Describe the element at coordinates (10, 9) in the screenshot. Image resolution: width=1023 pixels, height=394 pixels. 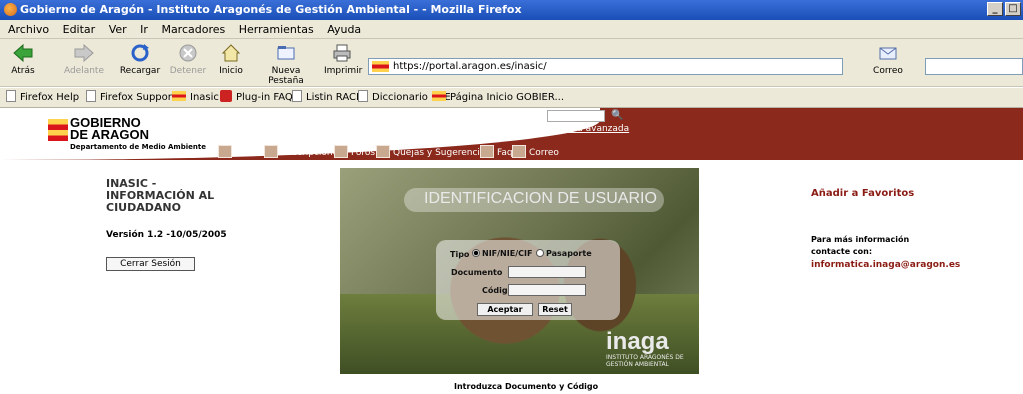
I see `firefox-icon` at that location.